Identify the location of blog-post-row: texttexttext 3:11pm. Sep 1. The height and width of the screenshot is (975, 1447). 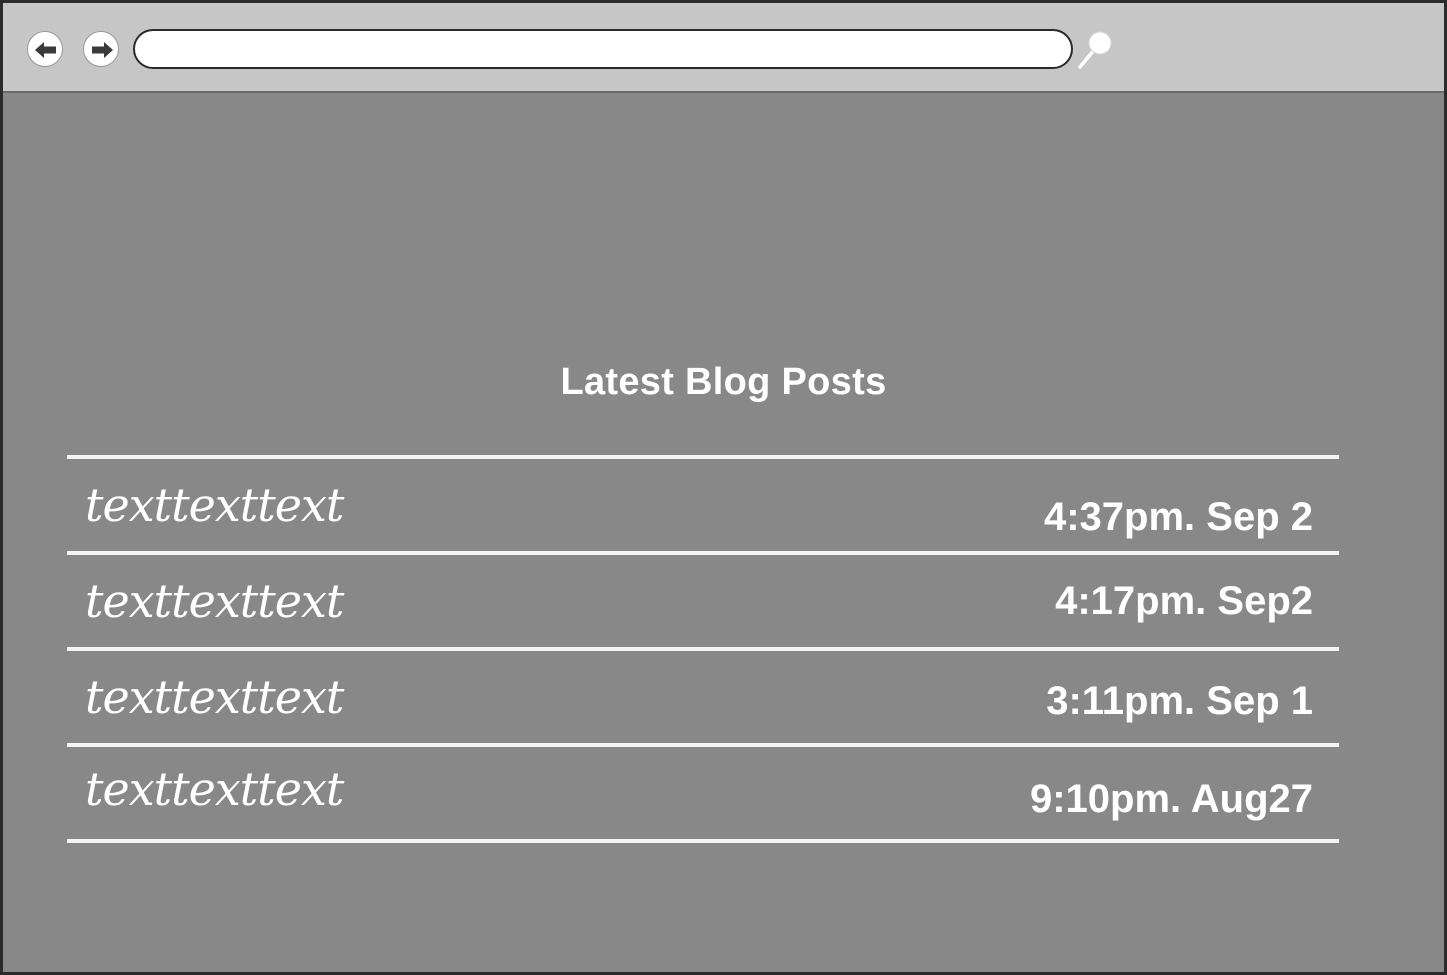
(703, 699).